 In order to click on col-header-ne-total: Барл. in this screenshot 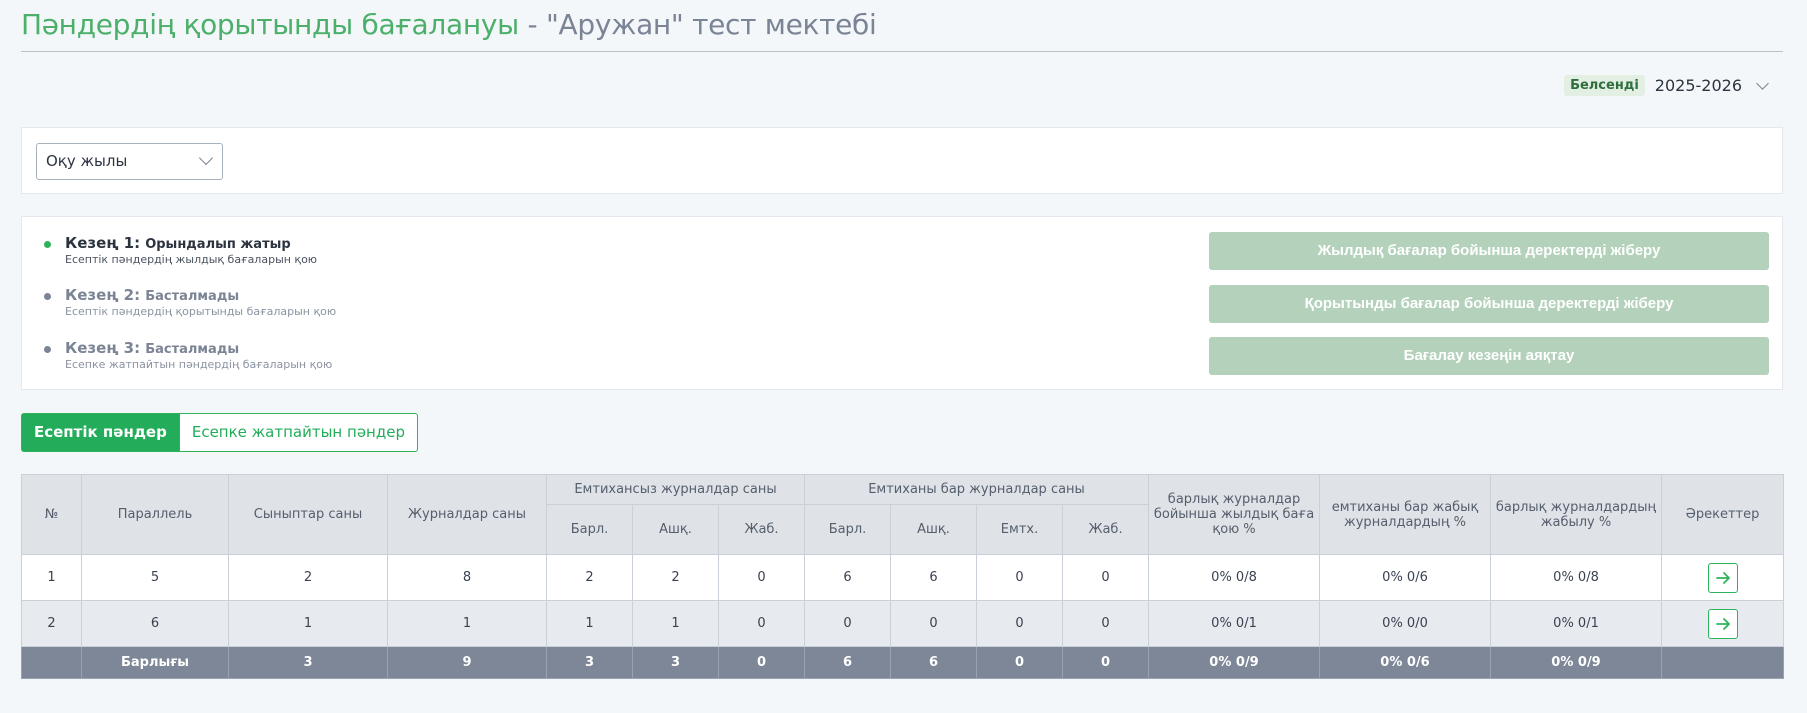, I will do `click(589, 529)`.